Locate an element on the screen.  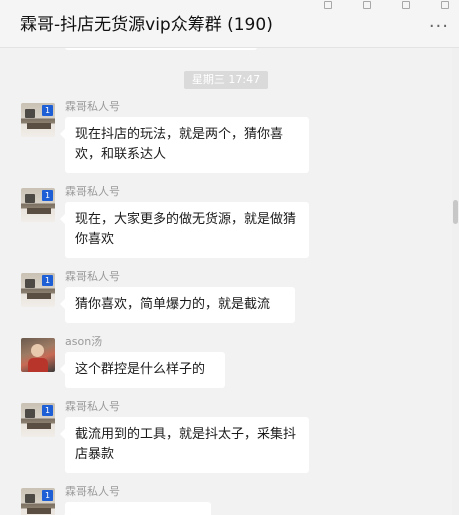
message-bubble: 现在，大家更多的做无货源，就是做猜你喜欢 is located at coordinates (184, 230).